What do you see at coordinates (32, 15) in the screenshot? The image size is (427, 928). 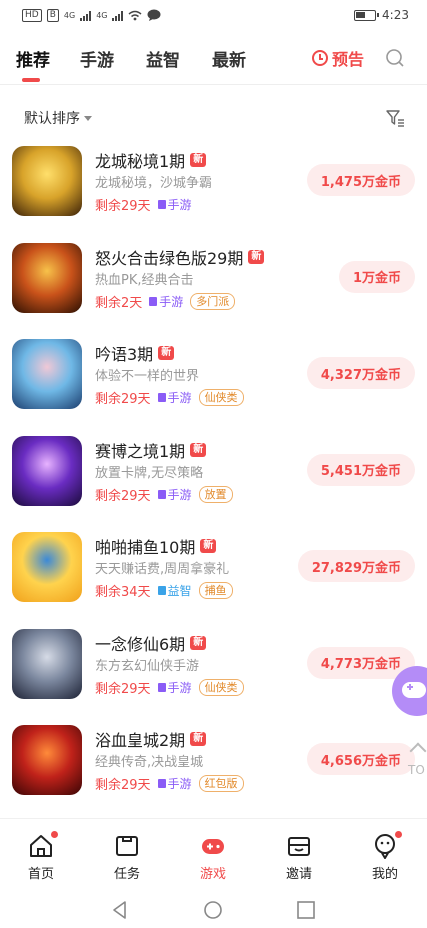 I see `hd-indicator: HD` at bounding box center [32, 15].